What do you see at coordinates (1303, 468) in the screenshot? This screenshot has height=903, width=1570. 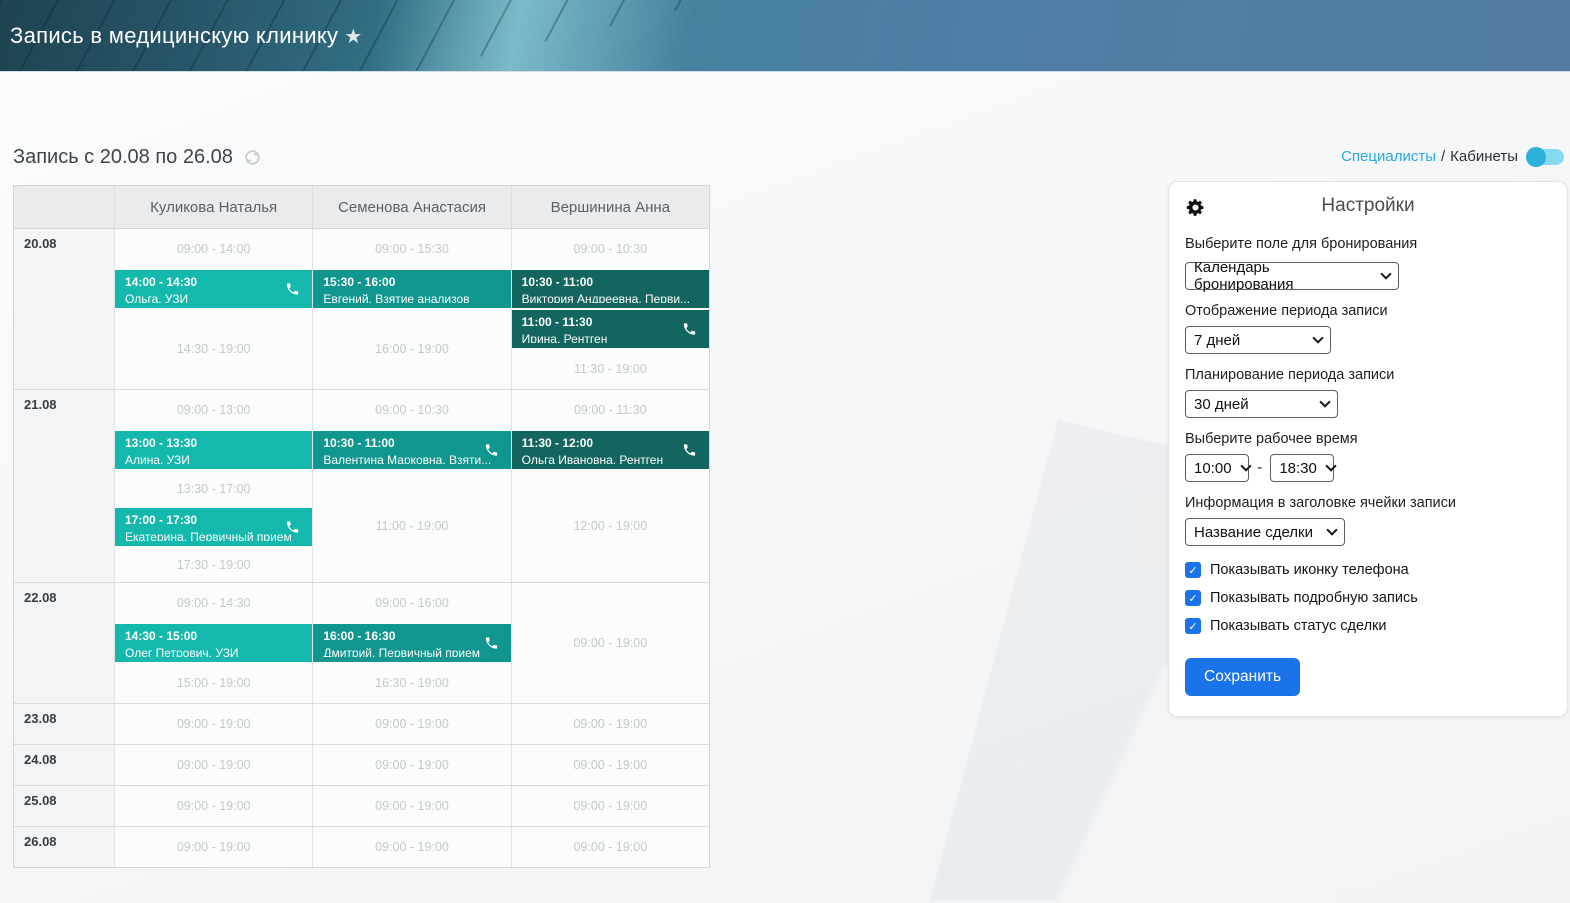 I see `work-time-to-select: 18:30` at bounding box center [1303, 468].